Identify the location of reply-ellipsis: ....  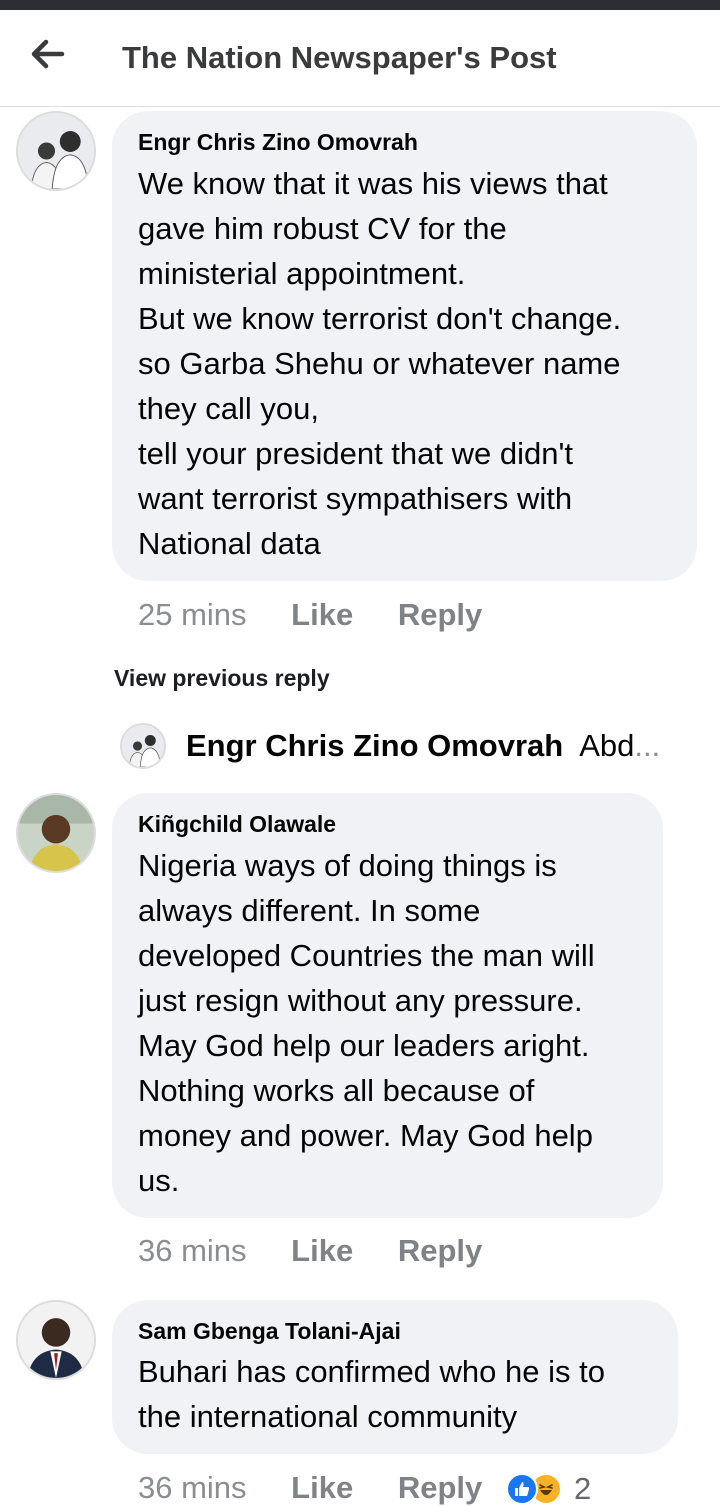
(647, 745).